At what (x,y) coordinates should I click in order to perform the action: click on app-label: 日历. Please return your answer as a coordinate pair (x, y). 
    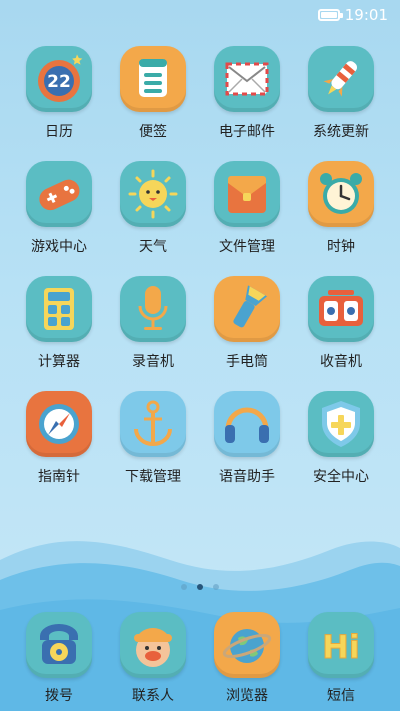
    Looking at the image, I should click on (59, 132).